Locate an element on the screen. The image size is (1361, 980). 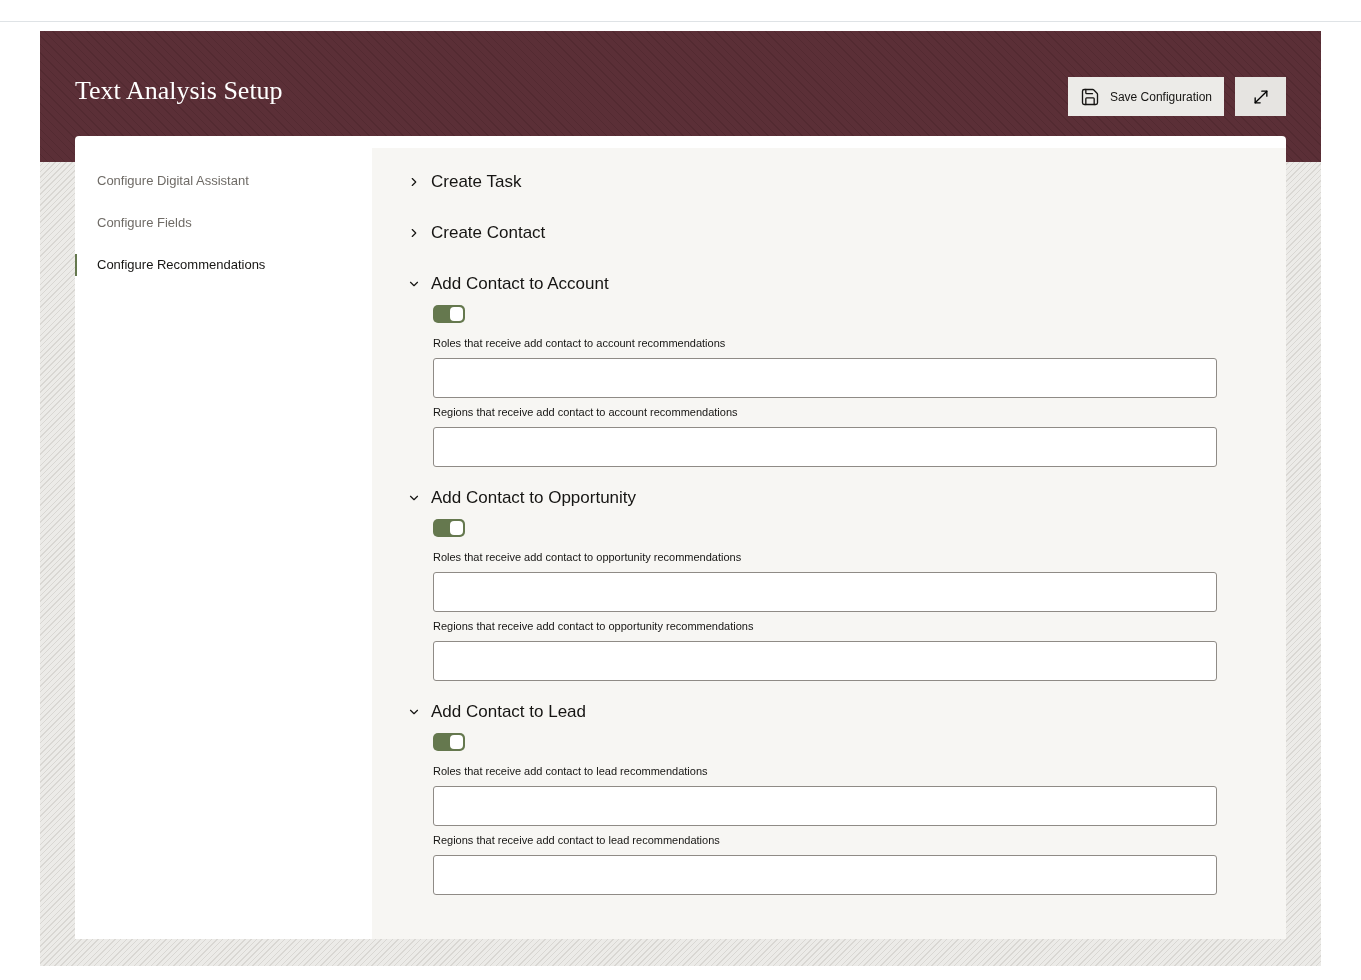
field-label: Roles that receive add contact to lead recommendations is located at coordinates (571, 771).